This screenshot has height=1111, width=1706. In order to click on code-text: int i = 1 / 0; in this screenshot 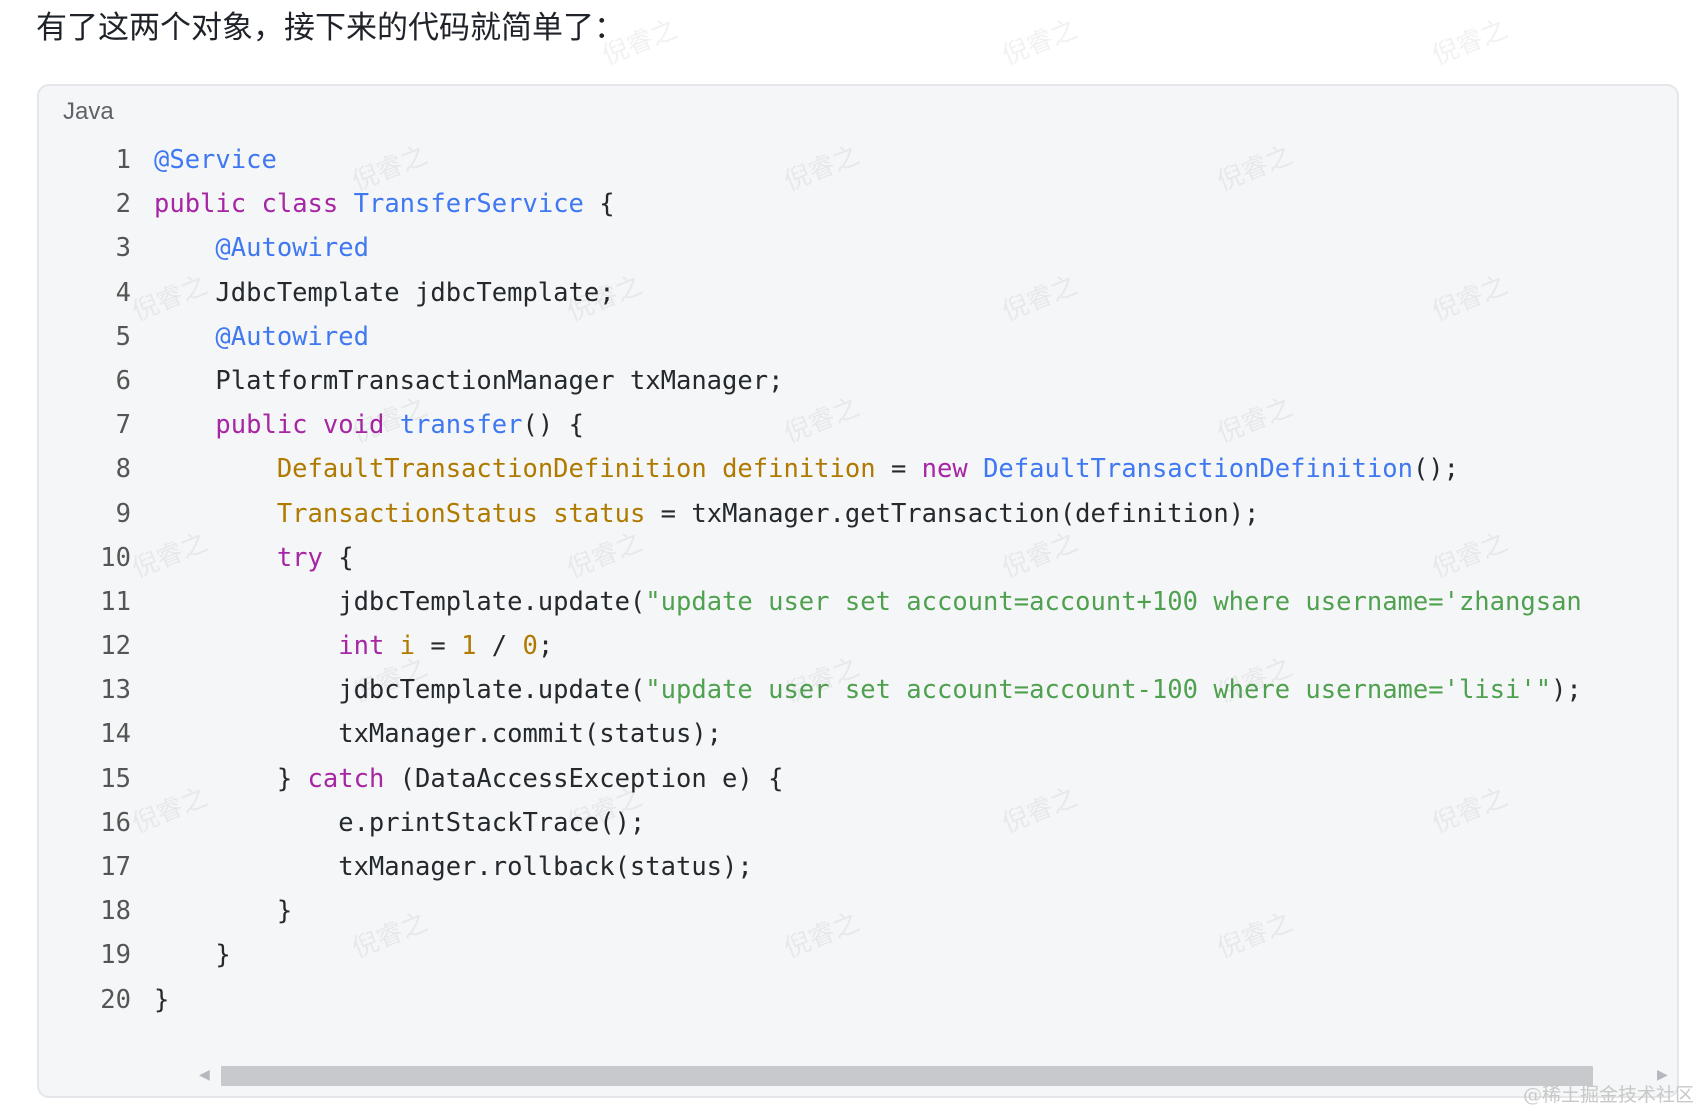, I will do `click(353, 646)`.